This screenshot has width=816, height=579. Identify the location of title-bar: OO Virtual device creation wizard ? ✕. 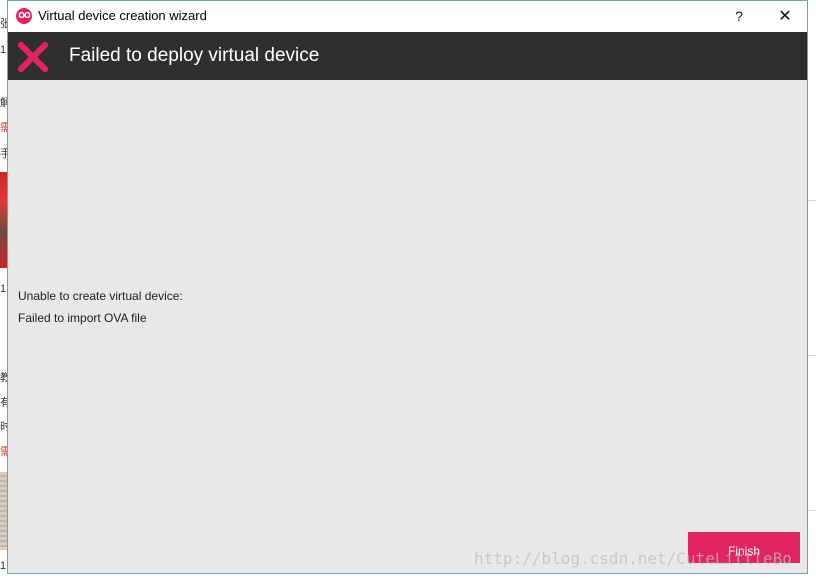
(407, 16).